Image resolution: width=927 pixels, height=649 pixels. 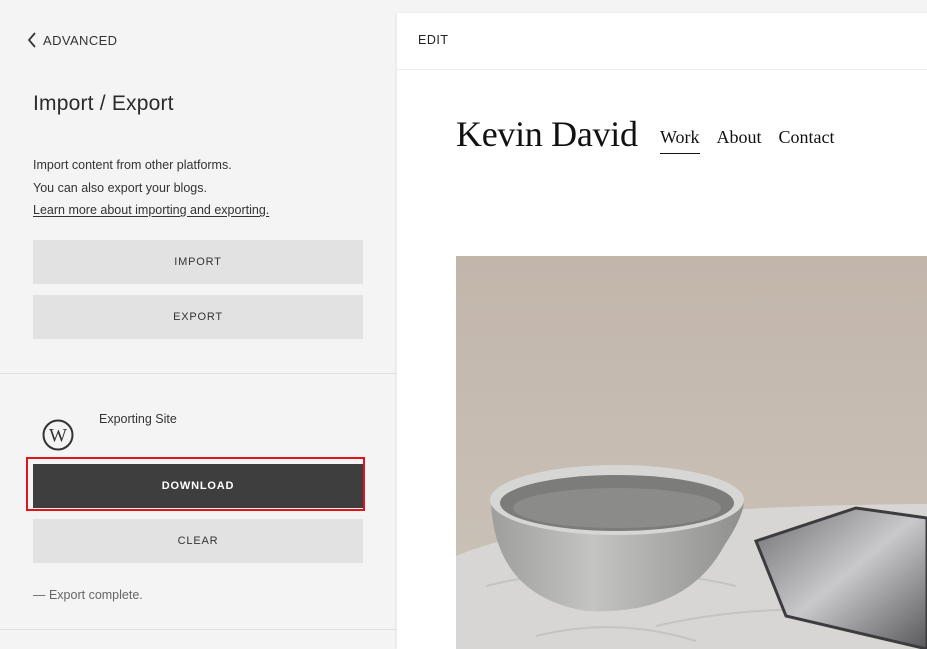 I want to click on description-line-2: You can also export your blogs., so click(x=120, y=187).